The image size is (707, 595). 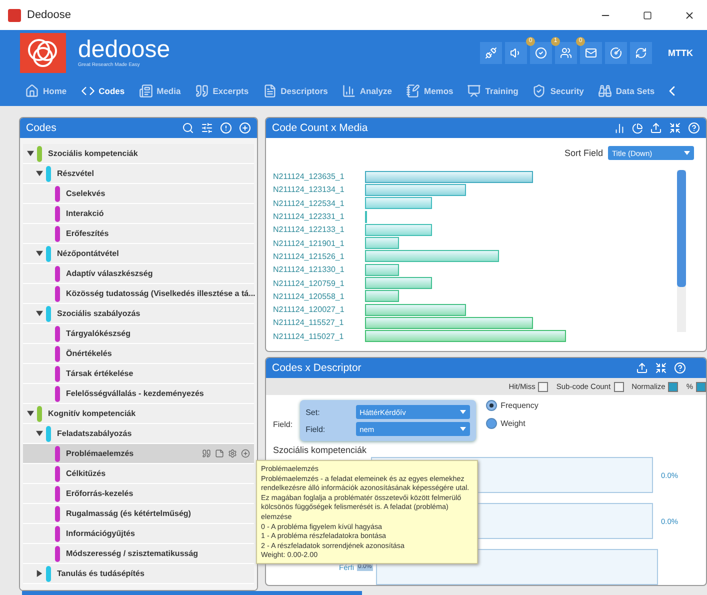 I want to click on panel-title: Codes x Descriptor, so click(x=317, y=368).